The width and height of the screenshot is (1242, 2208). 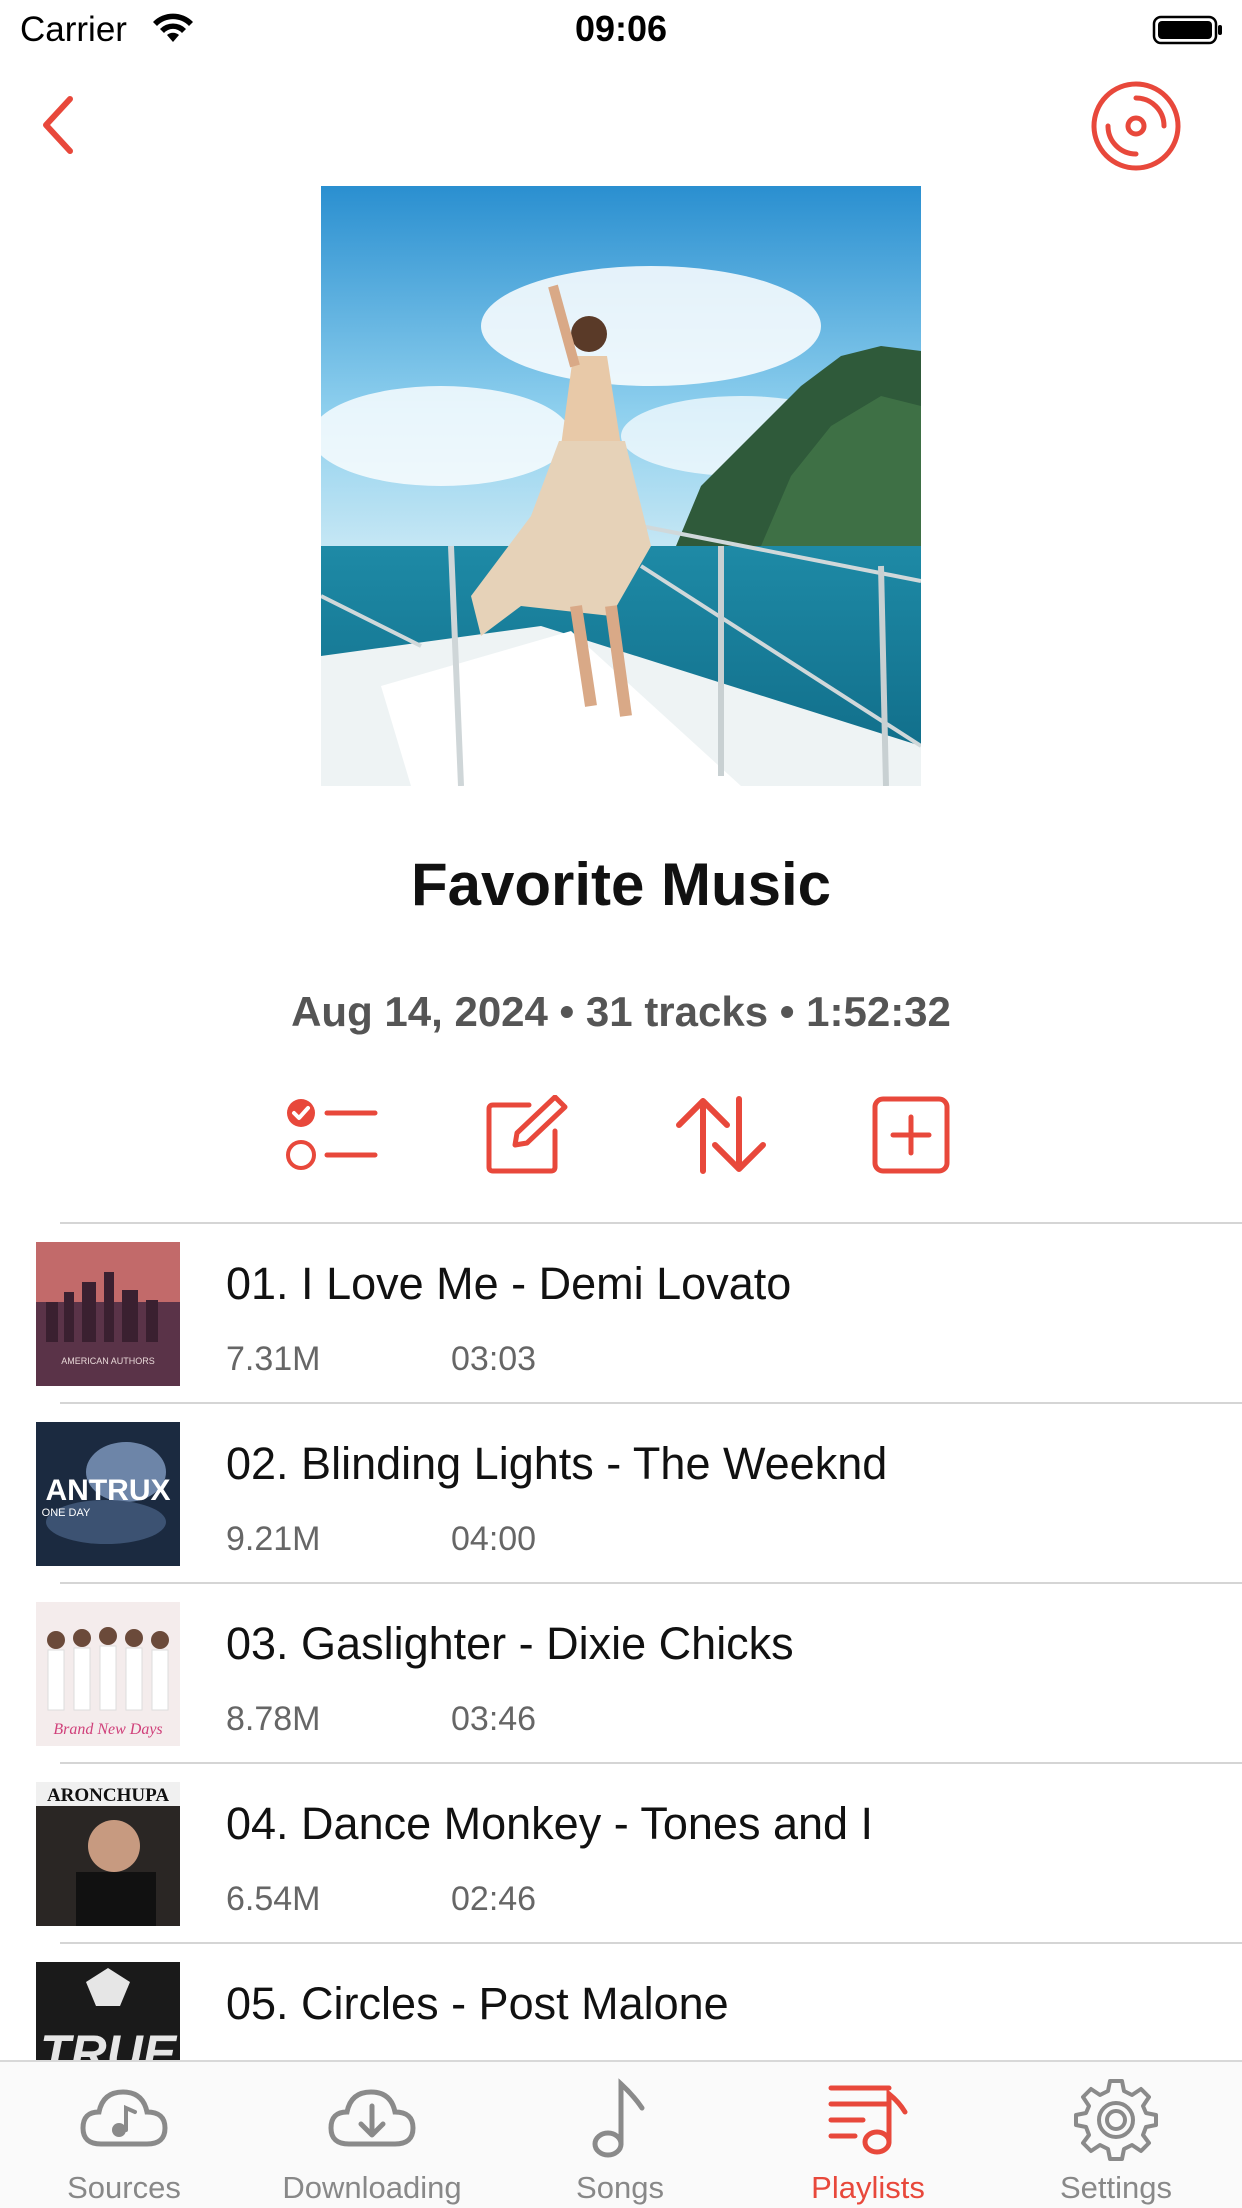 What do you see at coordinates (108, 2011) in the screenshot?
I see `track-artwork: TRUE` at bounding box center [108, 2011].